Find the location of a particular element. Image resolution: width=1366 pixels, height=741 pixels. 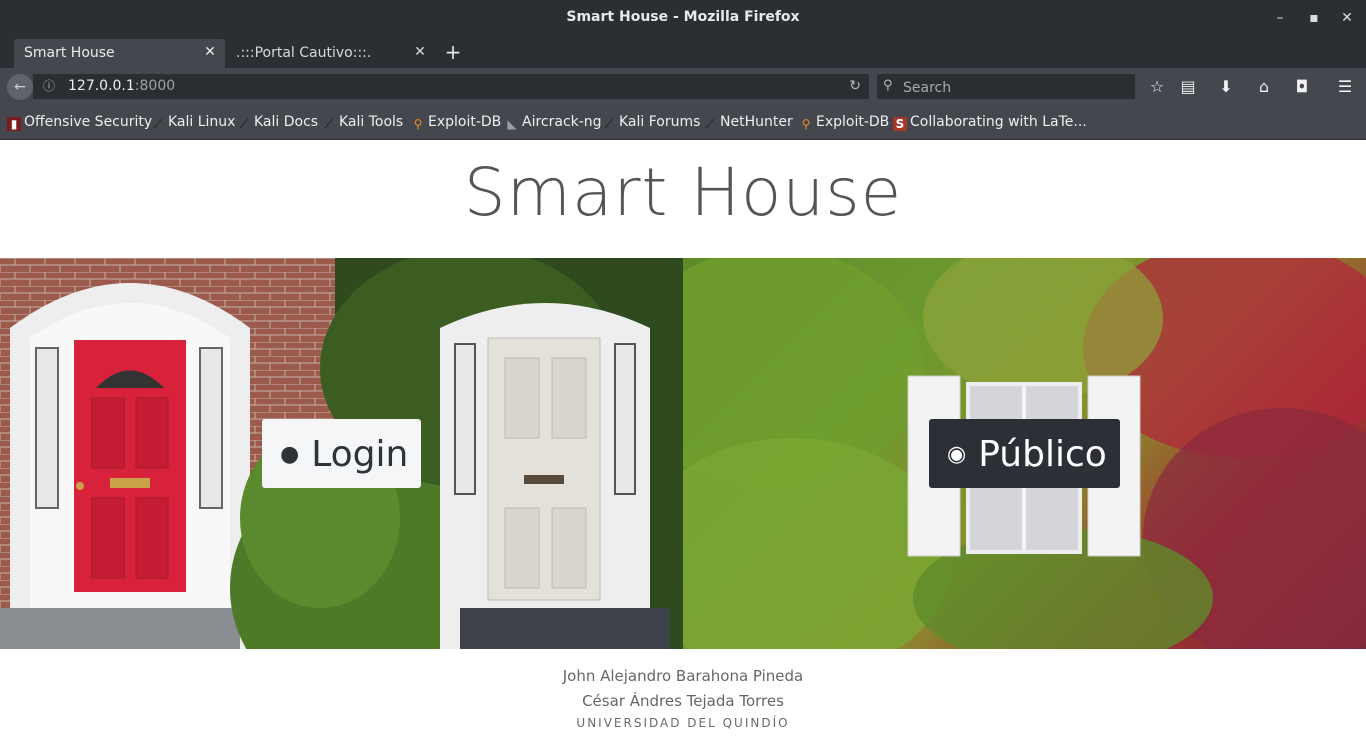

login-button: ● Login is located at coordinates (341, 453).